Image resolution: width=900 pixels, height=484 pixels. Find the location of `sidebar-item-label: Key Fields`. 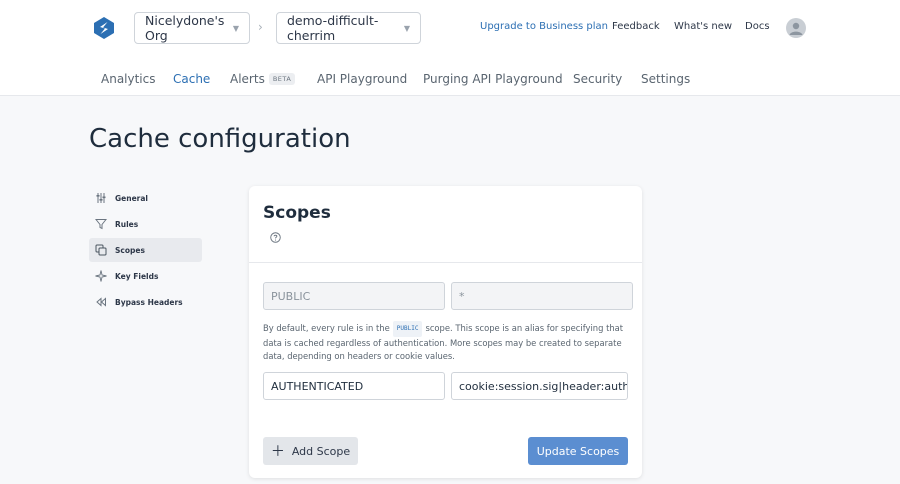

sidebar-item-label: Key Fields is located at coordinates (137, 276).